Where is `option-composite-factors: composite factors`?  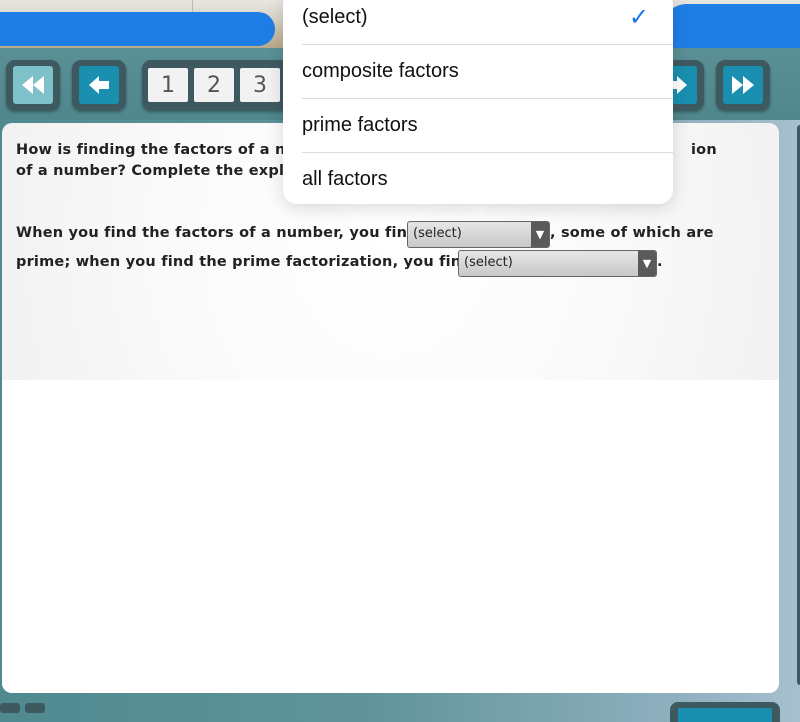 option-composite-factors: composite factors is located at coordinates (487, 71).